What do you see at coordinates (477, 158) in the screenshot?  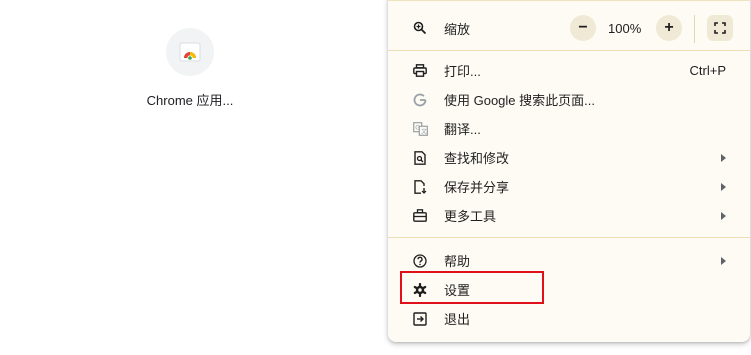 I see `menu-item-label: 查找和修改` at bounding box center [477, 158].